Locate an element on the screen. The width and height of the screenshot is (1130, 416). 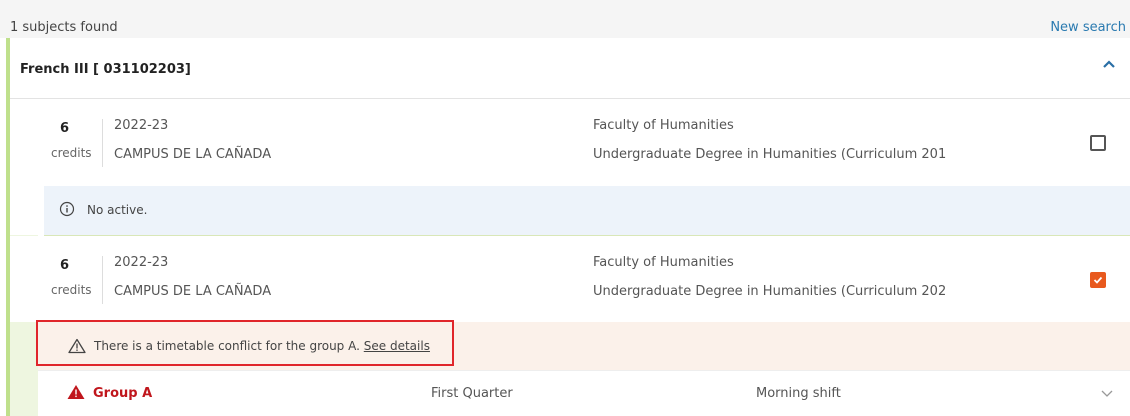
info-note: No active. is located at coordinates (587, 211).